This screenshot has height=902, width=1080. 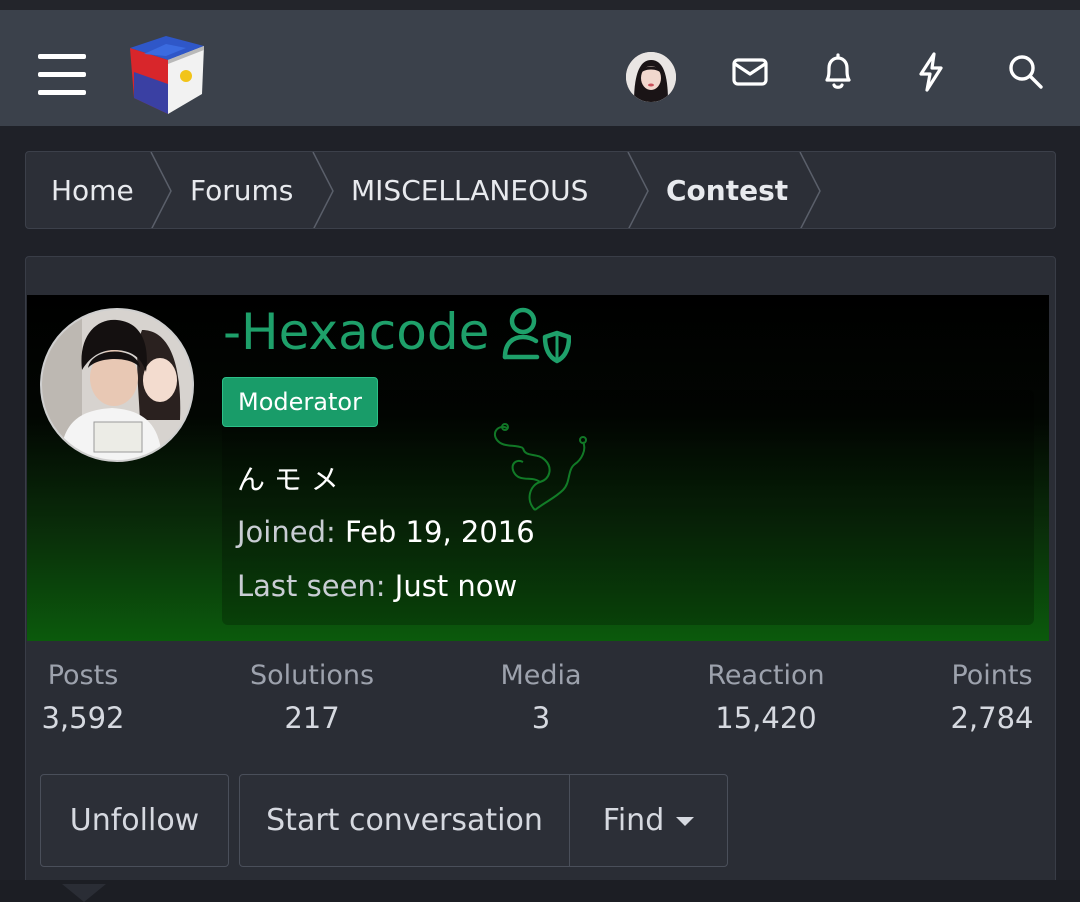 I want to click on search-icon, so click(x=1026, y=72).